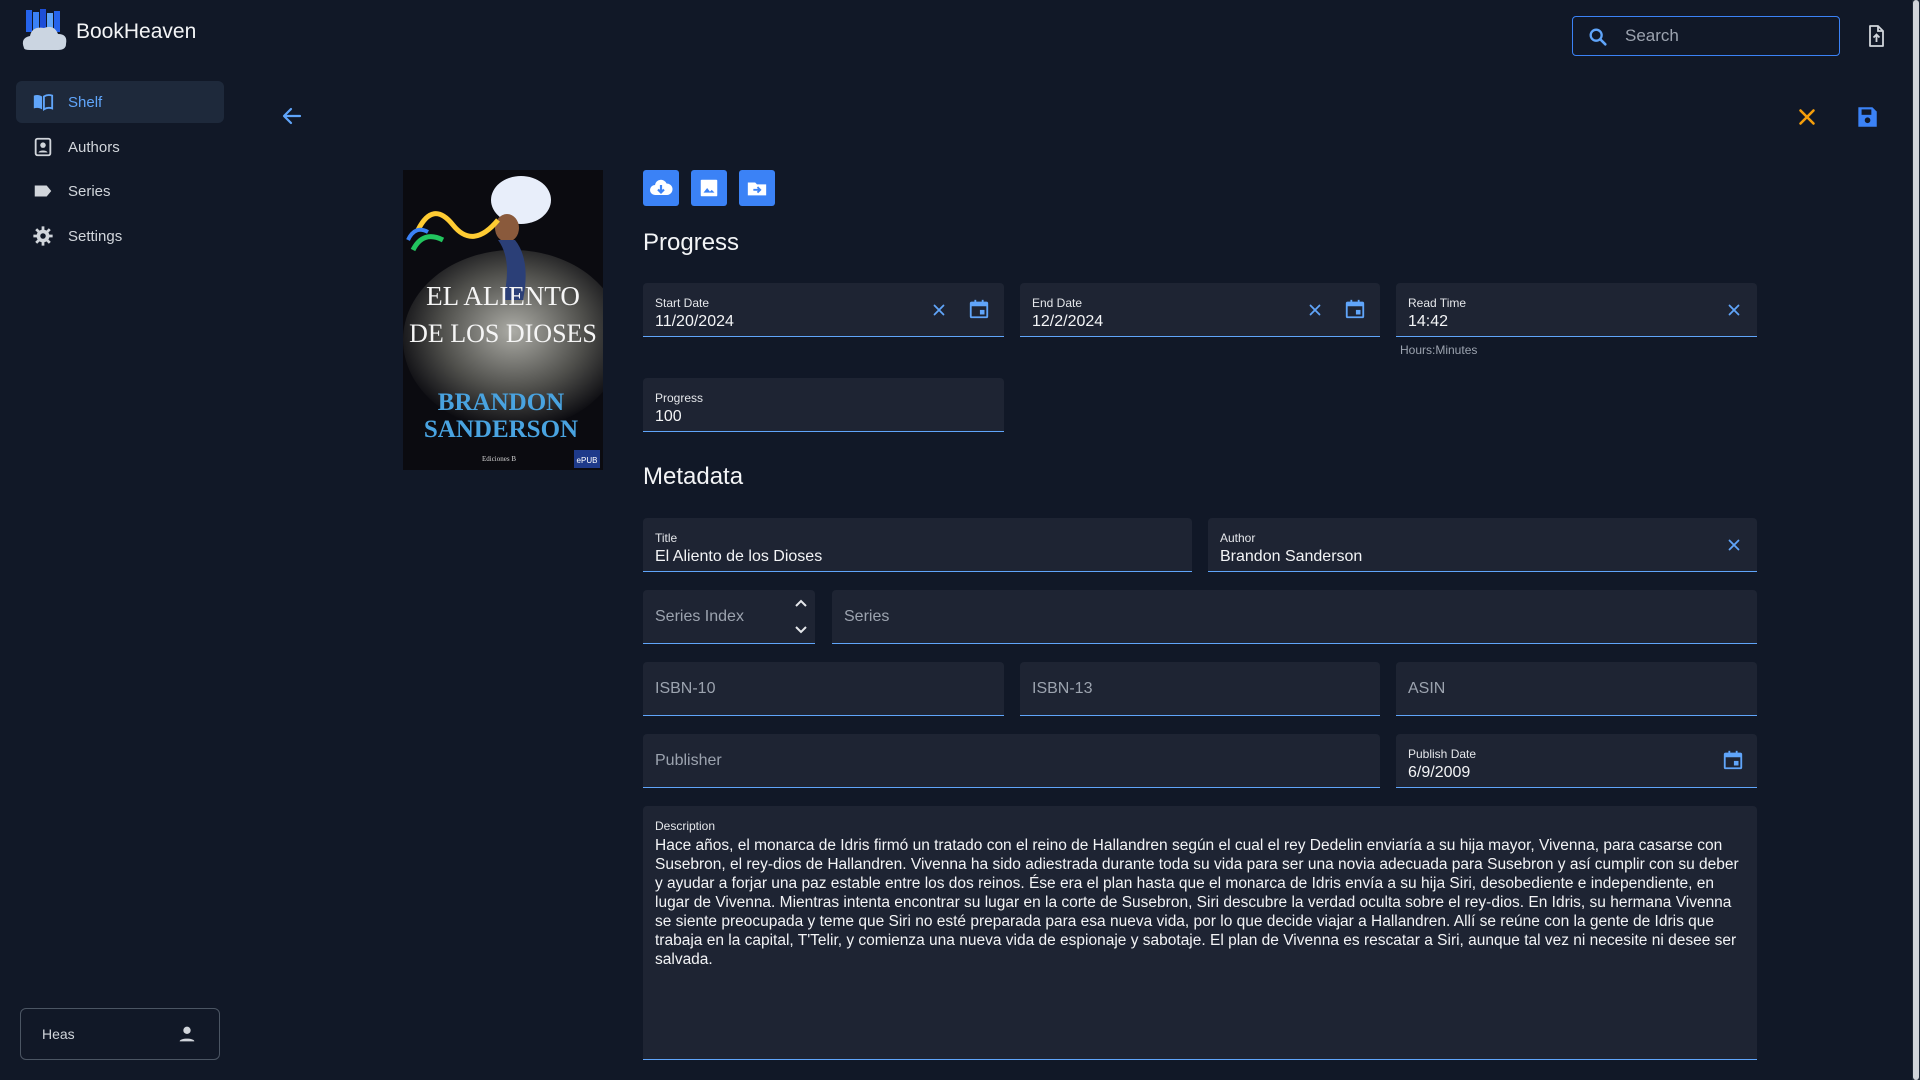  What do you see at coordinates (738, 557) in the screenshot?
I see `field-value: El Aliento de los Dioses` at bounding box center [738, 557].